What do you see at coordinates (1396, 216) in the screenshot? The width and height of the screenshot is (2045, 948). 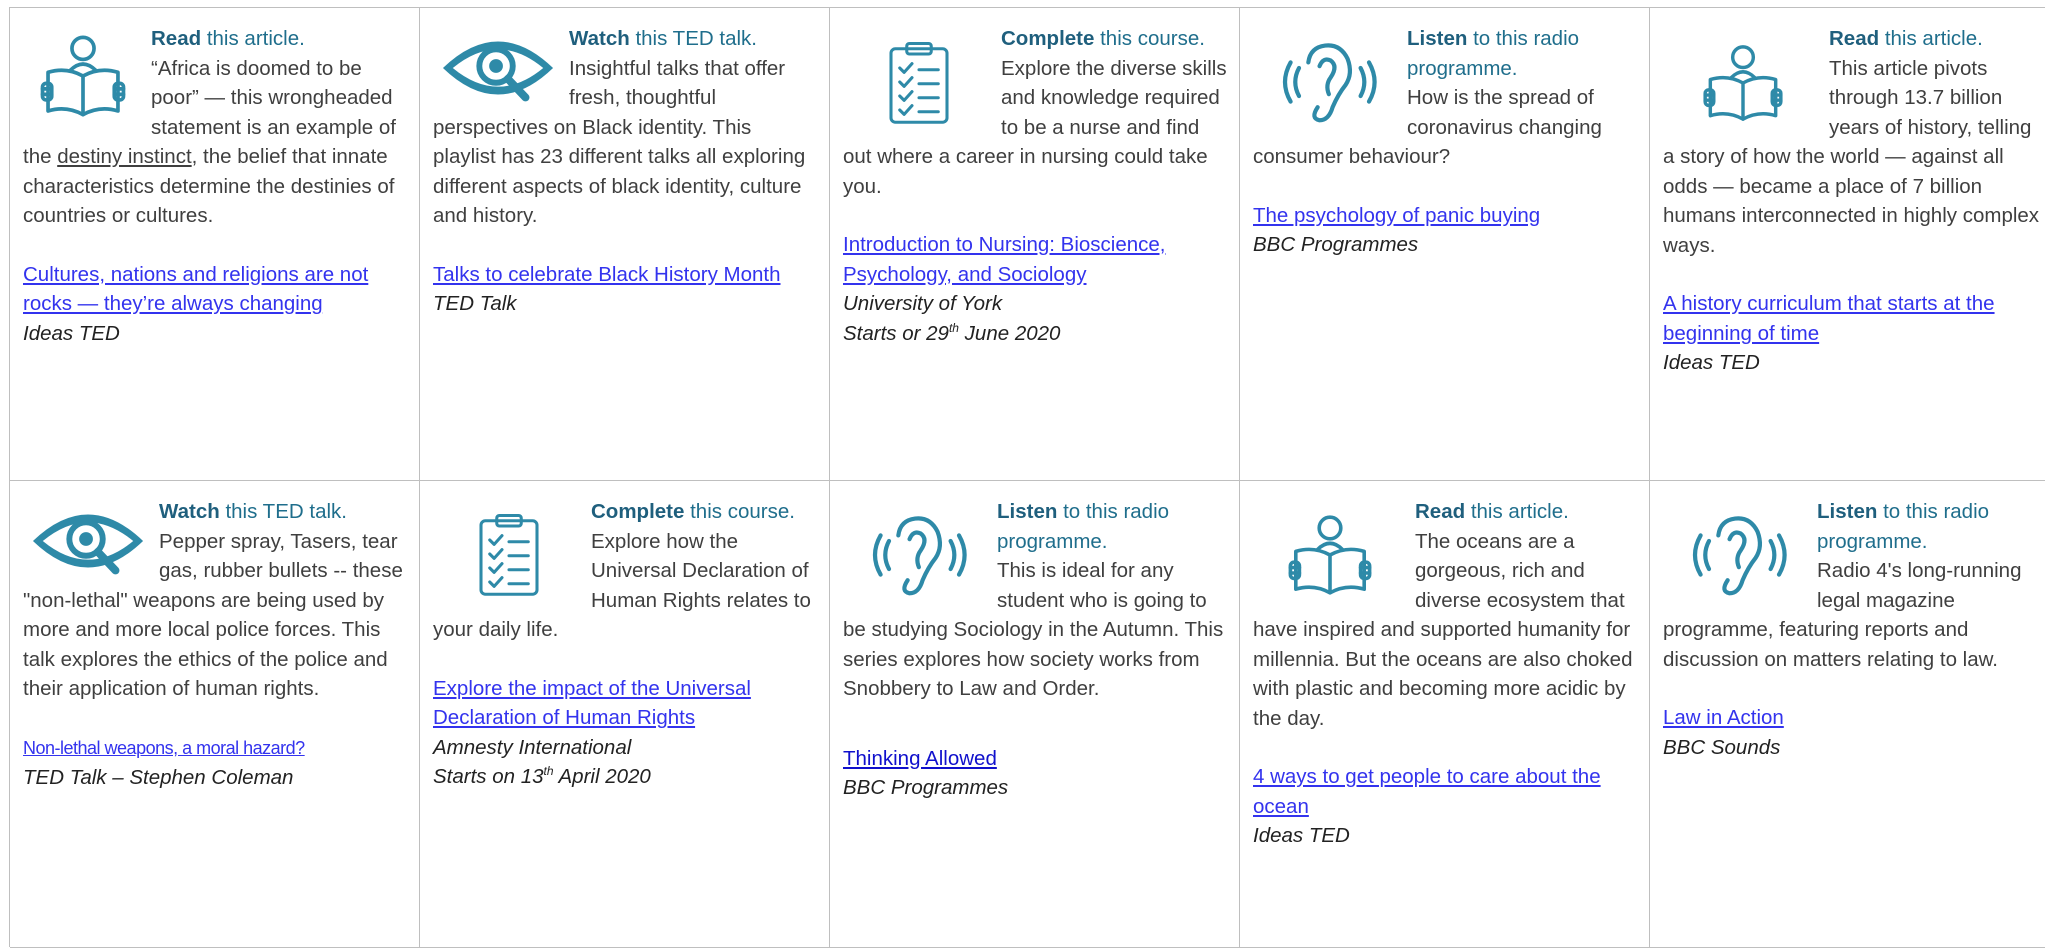 I see `programme-link: The psychology of panic buying` at bounding box center [1396, 216].